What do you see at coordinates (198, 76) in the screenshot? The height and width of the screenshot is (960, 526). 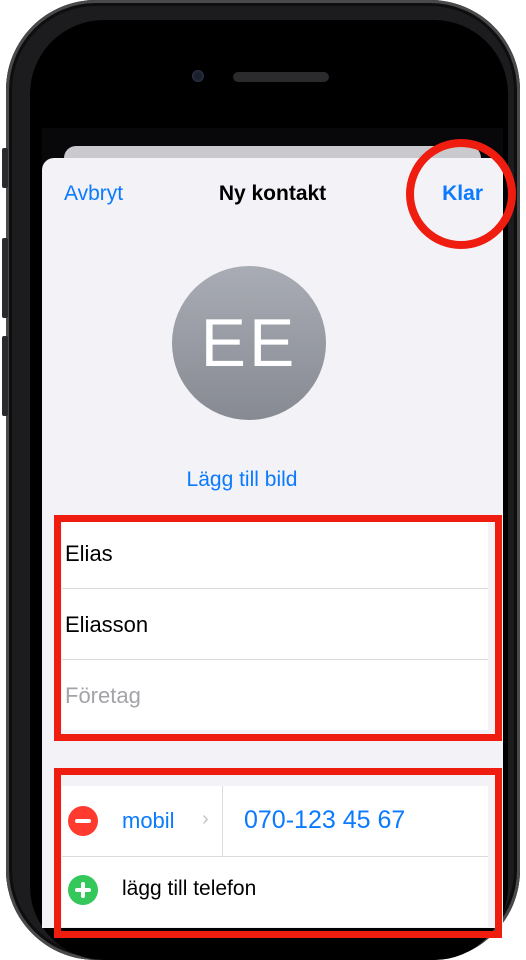 I see `front-camera` at bounding box center [198, 76].